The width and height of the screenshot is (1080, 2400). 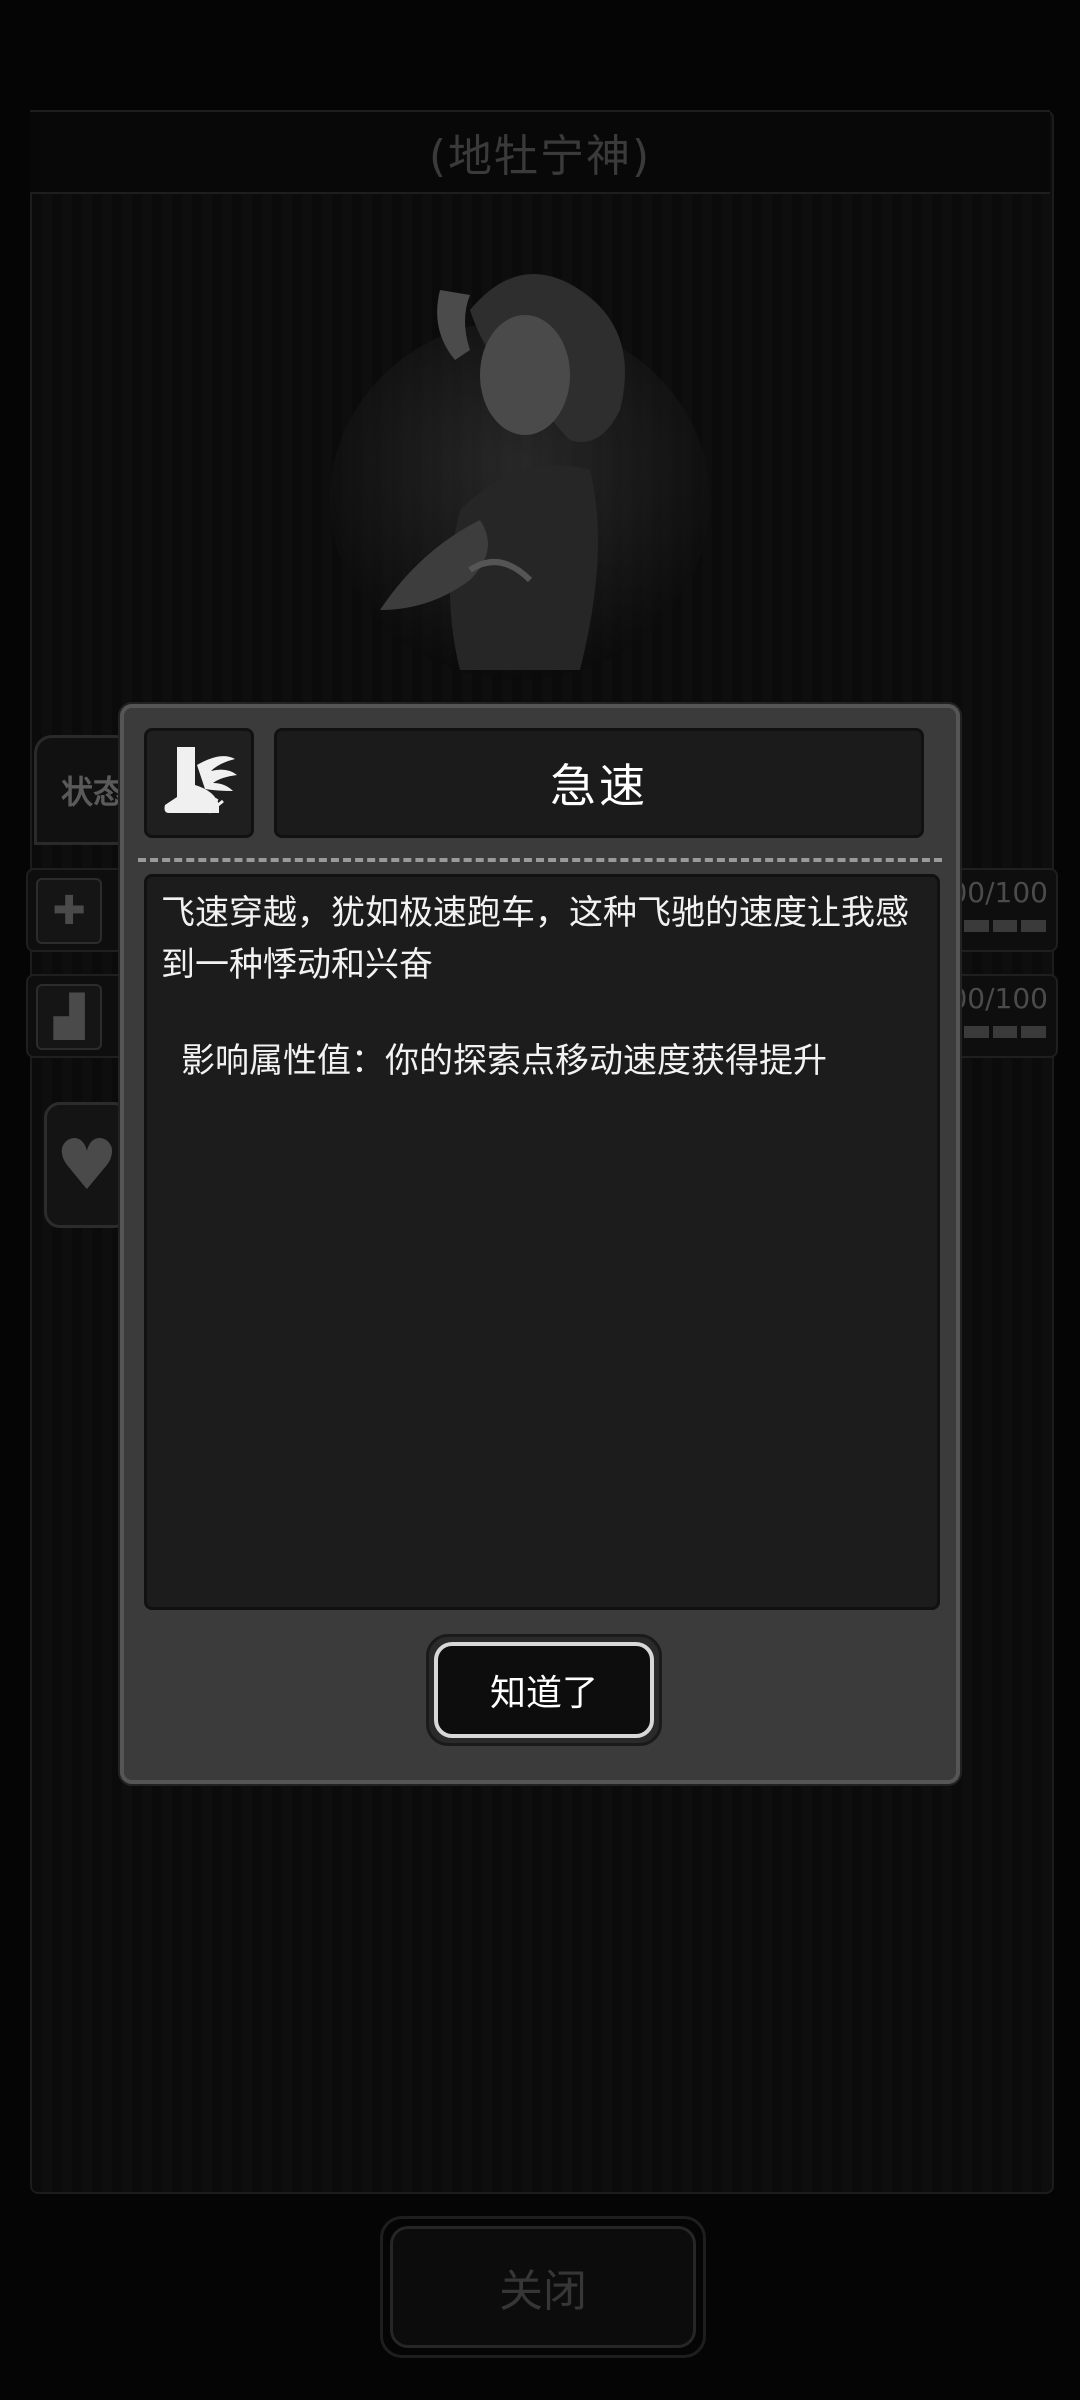 What do you see at coordinates (535, 939) in the screenshot?
I see `buff-description: 飞速穿越，犹如极速跑车，这种飞驰的速度让我感到一种悸动和兴奋` at bounding box center [535, 939].